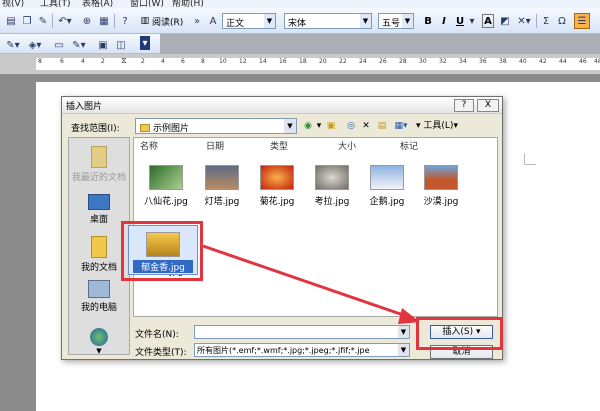 The image size is (600, 411). Describe the element at coordinates (331, 126) in the screenshot. I see `up-folder-icon: ▣` at that location.